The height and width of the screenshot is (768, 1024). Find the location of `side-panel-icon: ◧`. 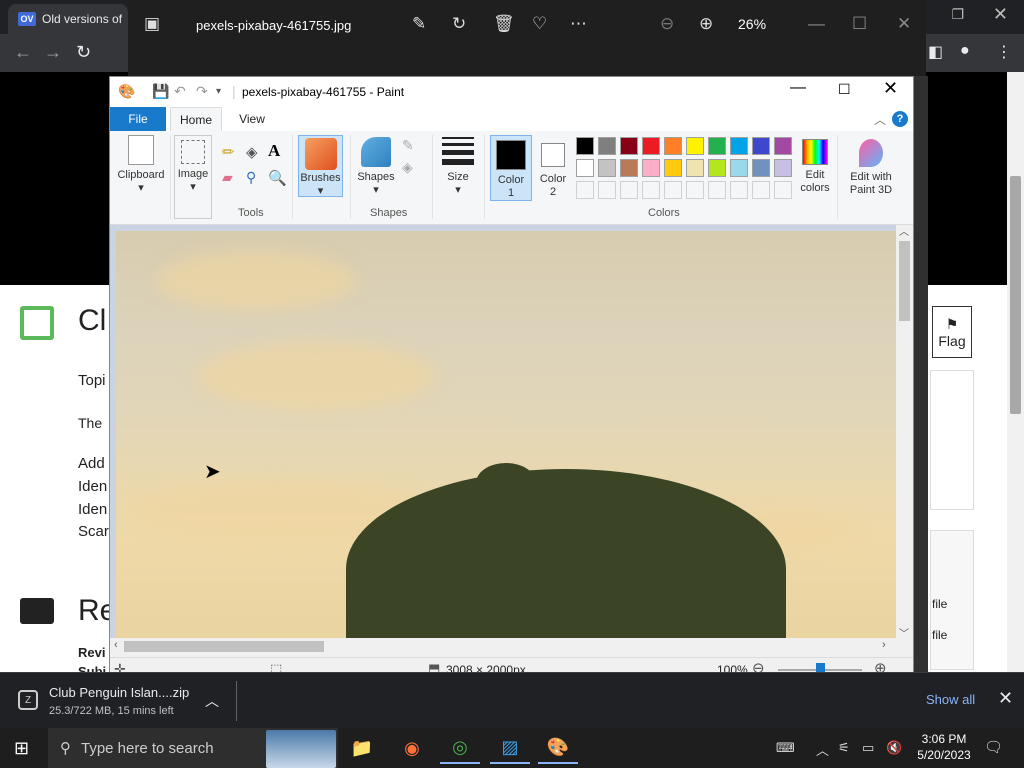

side-panel-icon: ◧ is located at coordinates (935, 52).